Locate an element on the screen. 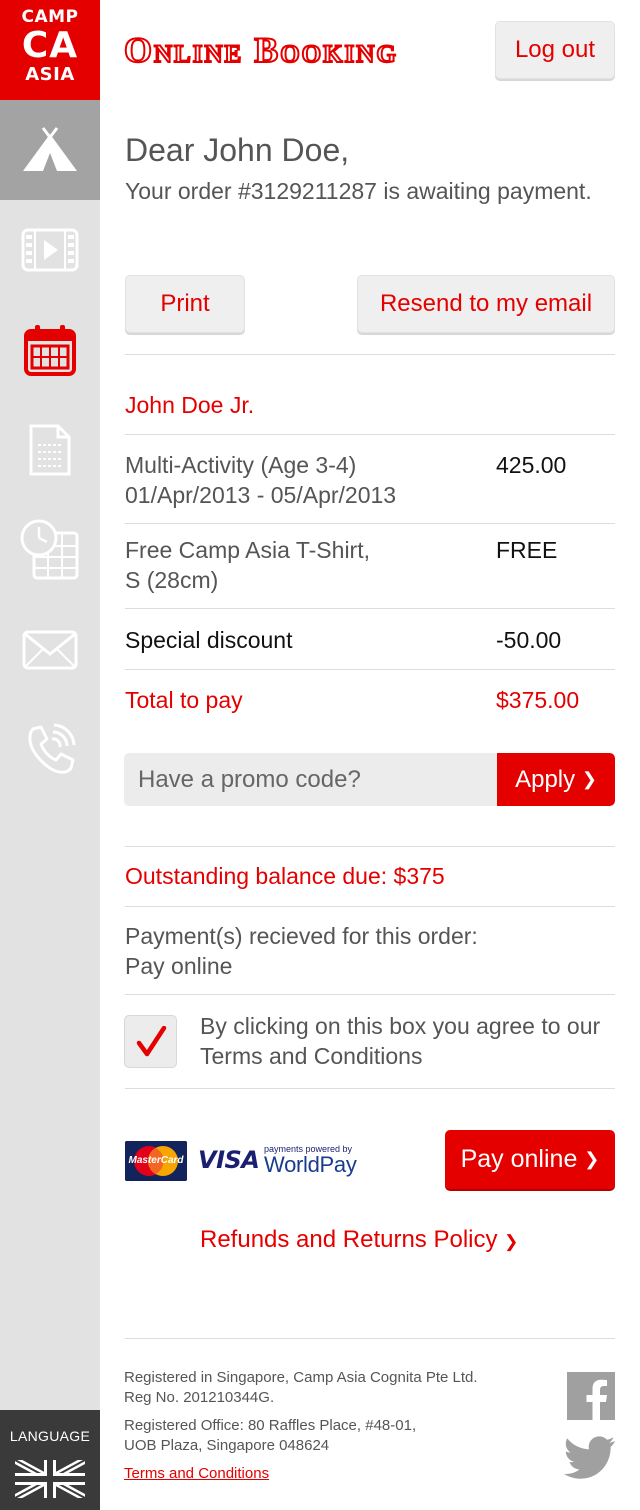 Image resolution: width=640 pixels, height=1510 pixels. phone-icon is located at coordinates (52, 748).